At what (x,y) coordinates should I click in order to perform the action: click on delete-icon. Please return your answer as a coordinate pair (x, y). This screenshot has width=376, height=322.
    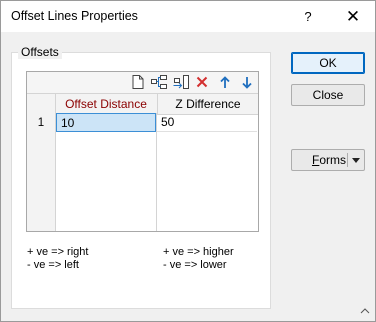
    Looking at the image, I should click on (202, 82).